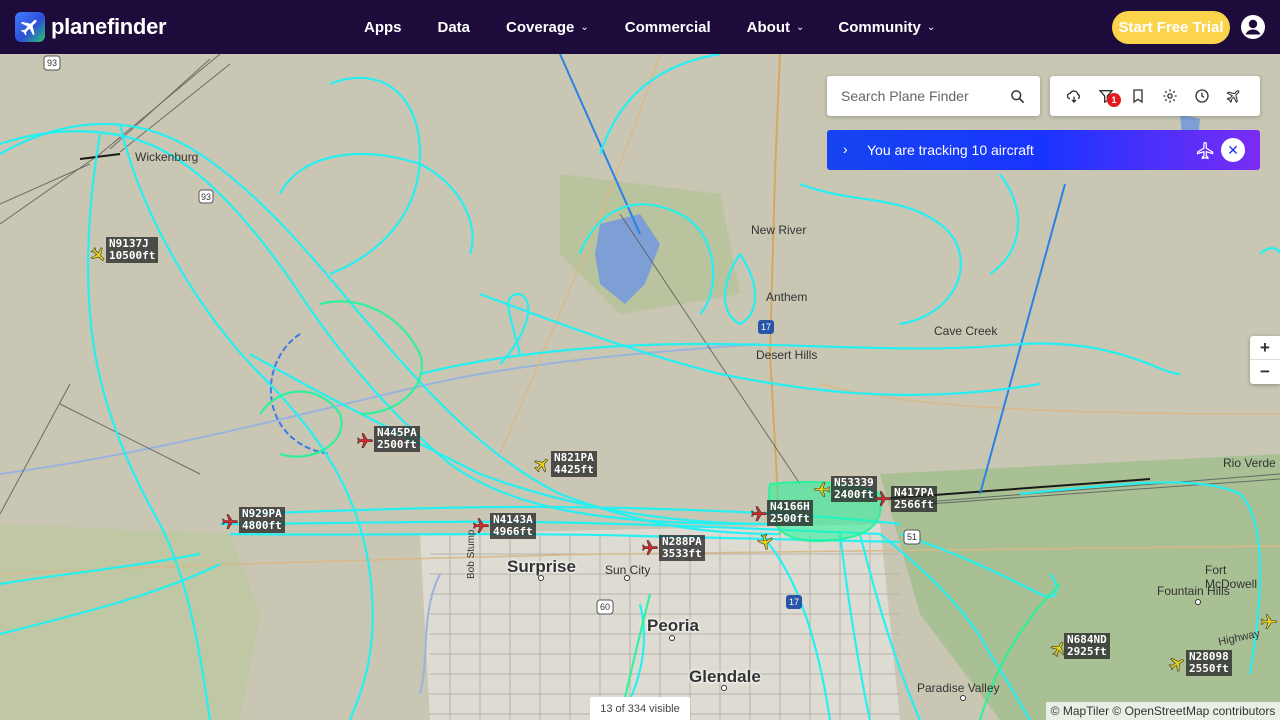 The height and width of the screenshot is (720, 1280). Describe the element at coordinates (921, 96) in the screenshot. I see `search-input` at that location.